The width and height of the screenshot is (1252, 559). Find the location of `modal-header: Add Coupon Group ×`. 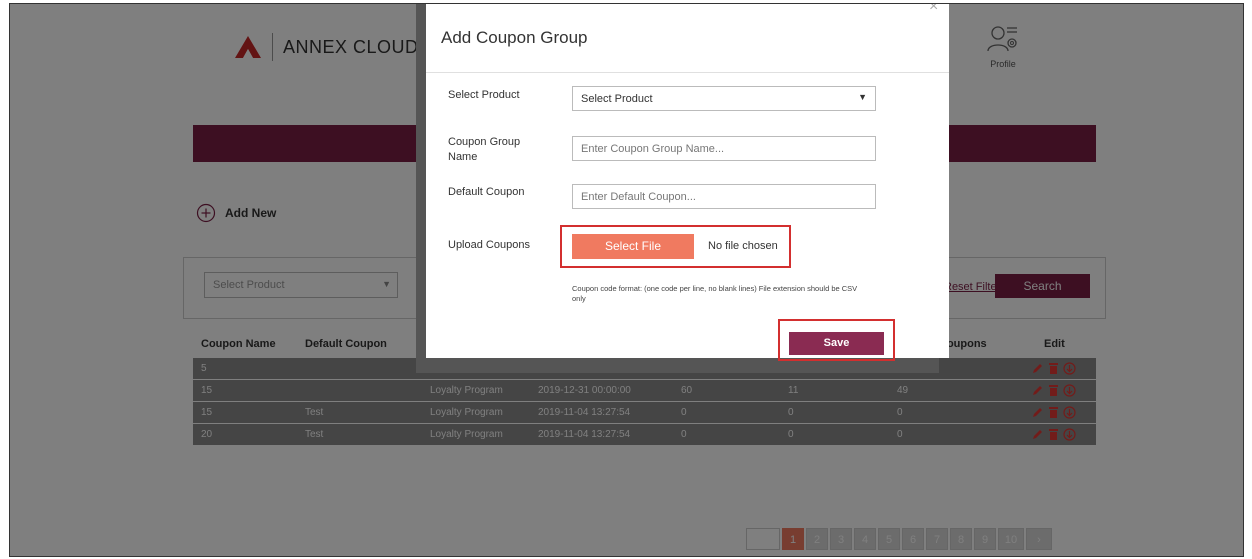

modal-header: Add Coupon Group × is located at coordinates (687, 38).